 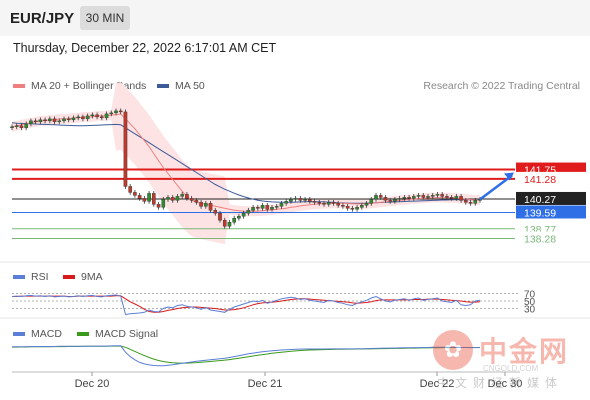 I want to click on level-label-3: 139.59, so click(x=540, y=213).